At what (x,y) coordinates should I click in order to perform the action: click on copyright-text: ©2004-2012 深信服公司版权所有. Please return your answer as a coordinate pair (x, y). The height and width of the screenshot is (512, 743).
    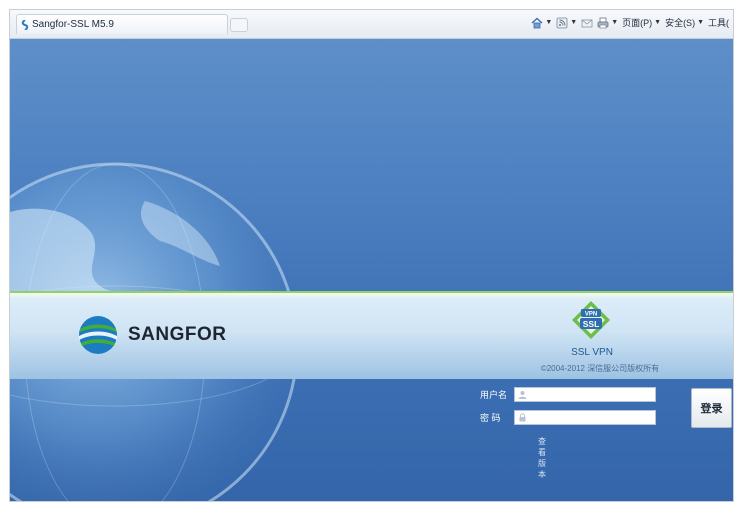
    Looking at the image, I should click on (600, 368).